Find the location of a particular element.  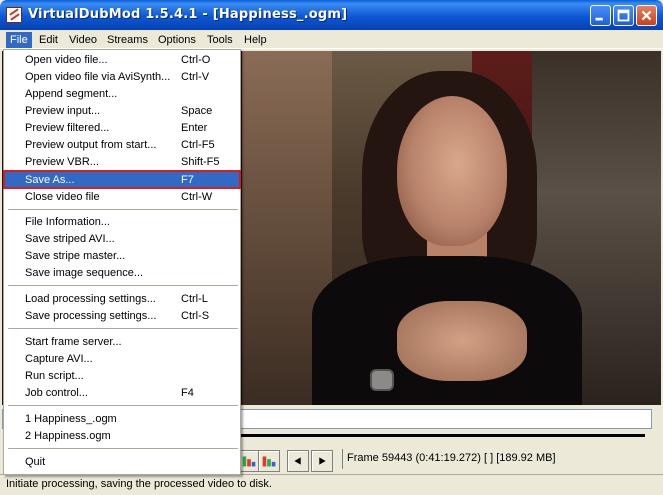

menu-item-preview-input: Preview input... Space is located at coordinates (122, 111).